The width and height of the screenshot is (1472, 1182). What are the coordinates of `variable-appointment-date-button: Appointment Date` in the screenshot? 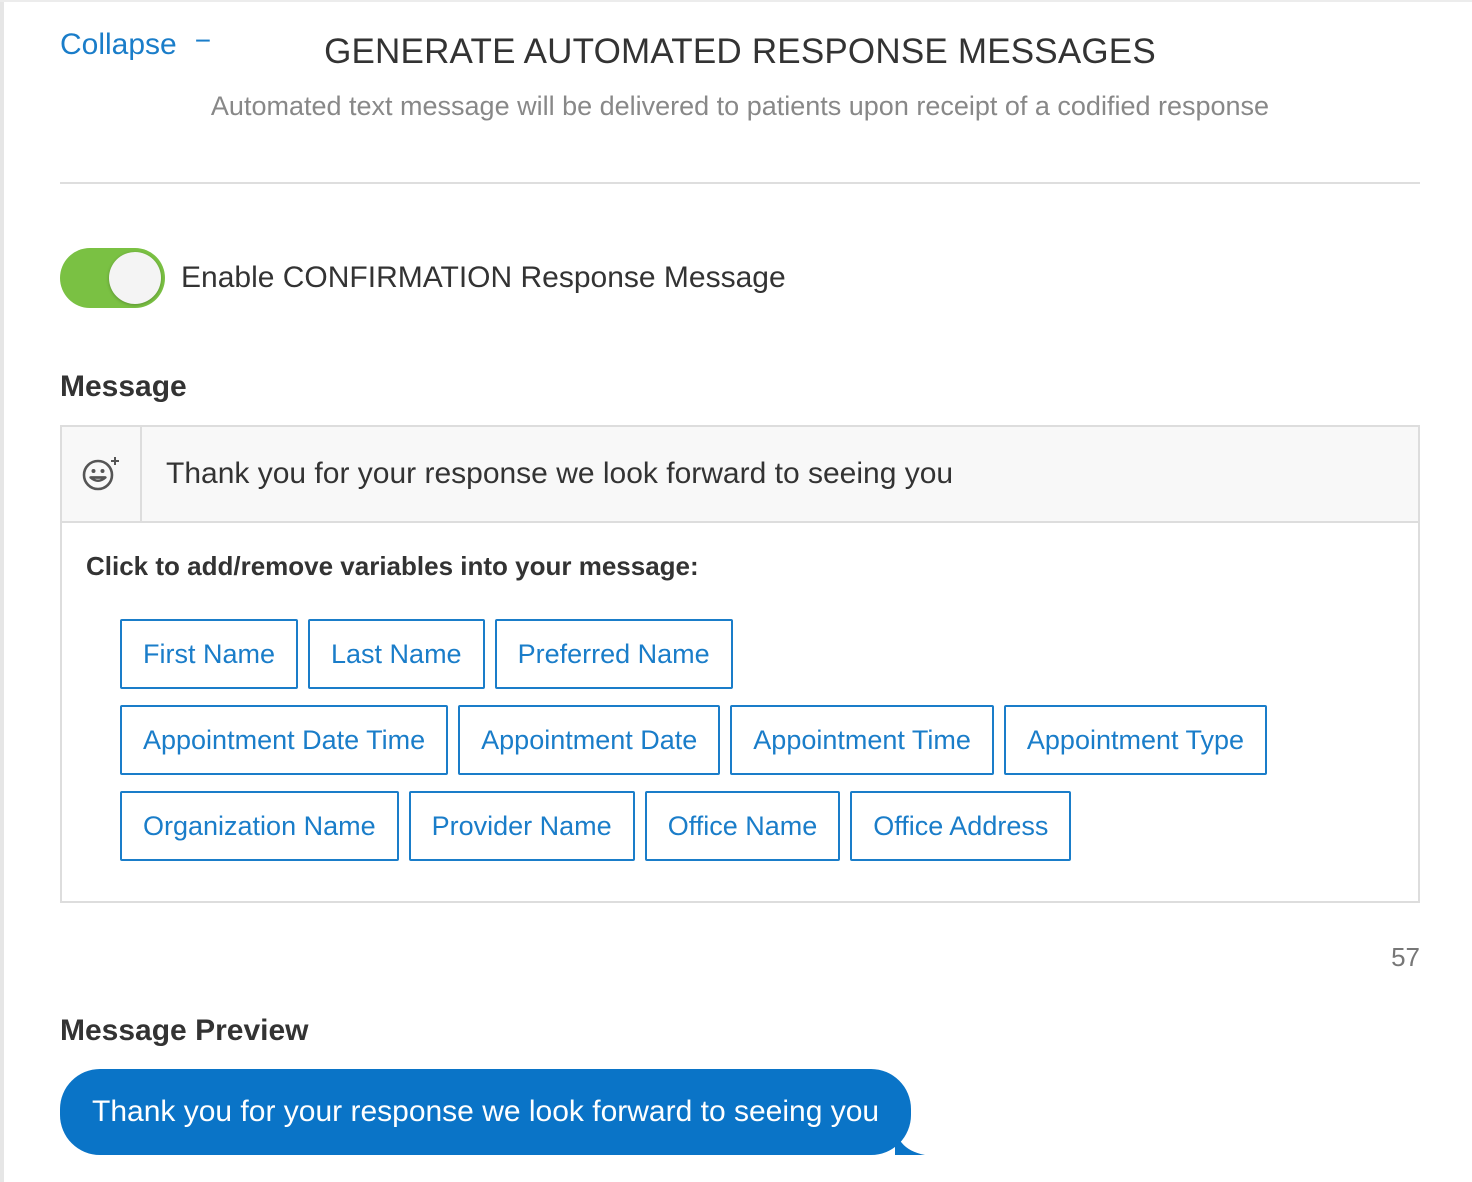 It's located at (589, 740).